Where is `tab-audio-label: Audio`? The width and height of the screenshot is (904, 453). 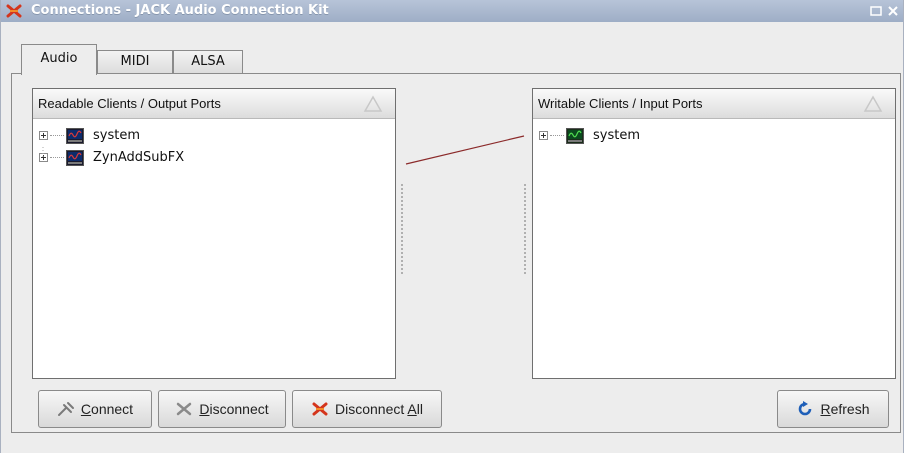
tab-audio-label: Audio is located at coordinates (59, 58).